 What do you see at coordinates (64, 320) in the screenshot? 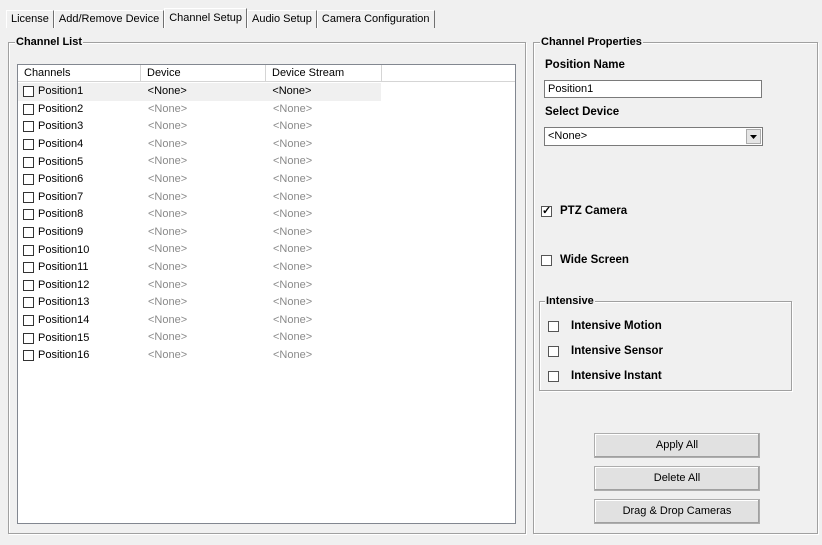
I see `channel-name: Position14` at bounding box center [64, 320].